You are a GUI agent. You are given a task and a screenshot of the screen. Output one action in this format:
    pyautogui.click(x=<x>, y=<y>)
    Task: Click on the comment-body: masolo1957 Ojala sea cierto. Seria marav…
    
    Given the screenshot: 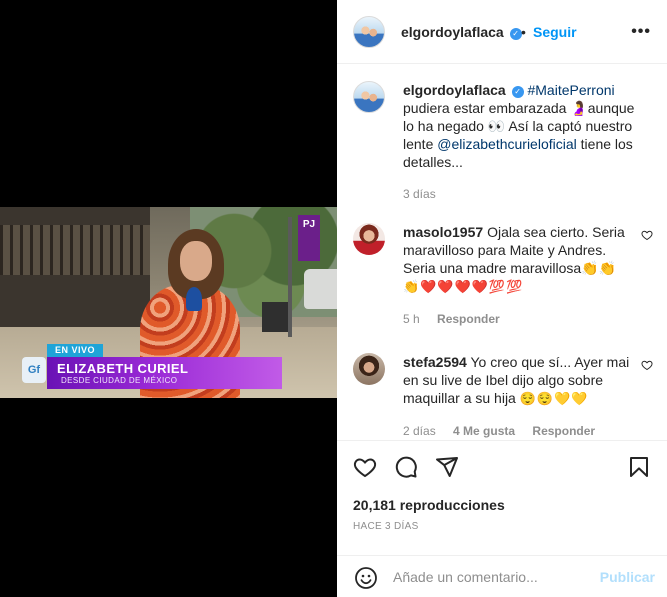 What is the action you would take?
    pyautogui.click(x=519, y=275)
    